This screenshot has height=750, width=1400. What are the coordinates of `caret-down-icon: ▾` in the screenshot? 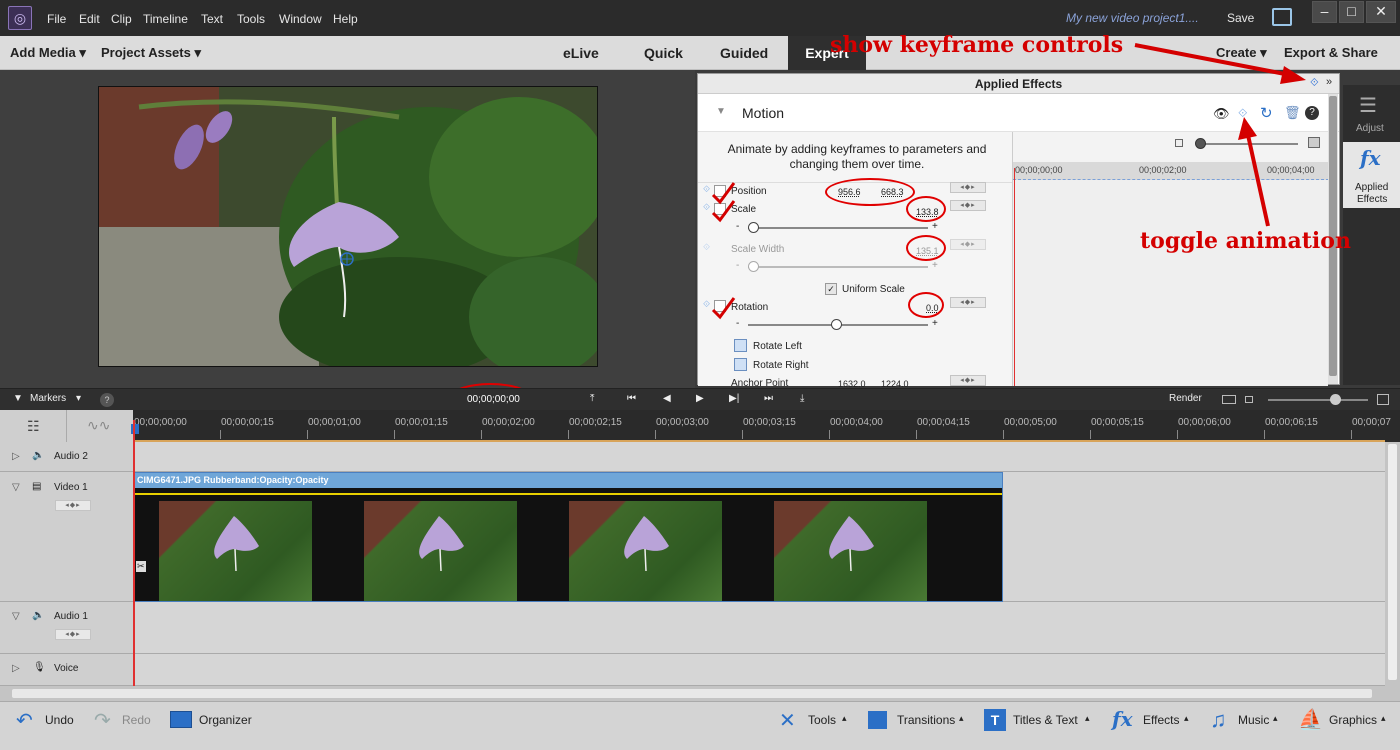 It's located at (78, 398).